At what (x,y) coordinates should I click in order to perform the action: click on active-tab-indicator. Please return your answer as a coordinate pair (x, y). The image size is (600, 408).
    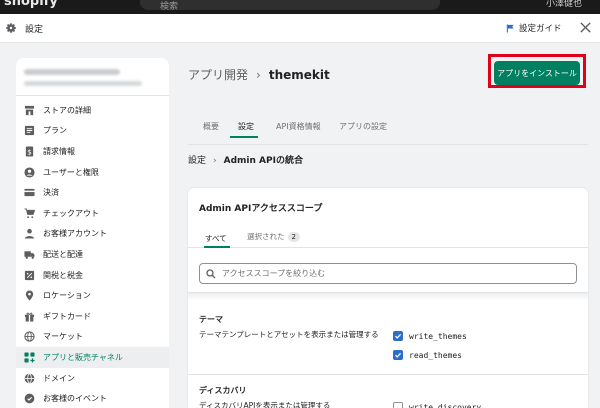
    Looking at the image, I should click on (244, 137).